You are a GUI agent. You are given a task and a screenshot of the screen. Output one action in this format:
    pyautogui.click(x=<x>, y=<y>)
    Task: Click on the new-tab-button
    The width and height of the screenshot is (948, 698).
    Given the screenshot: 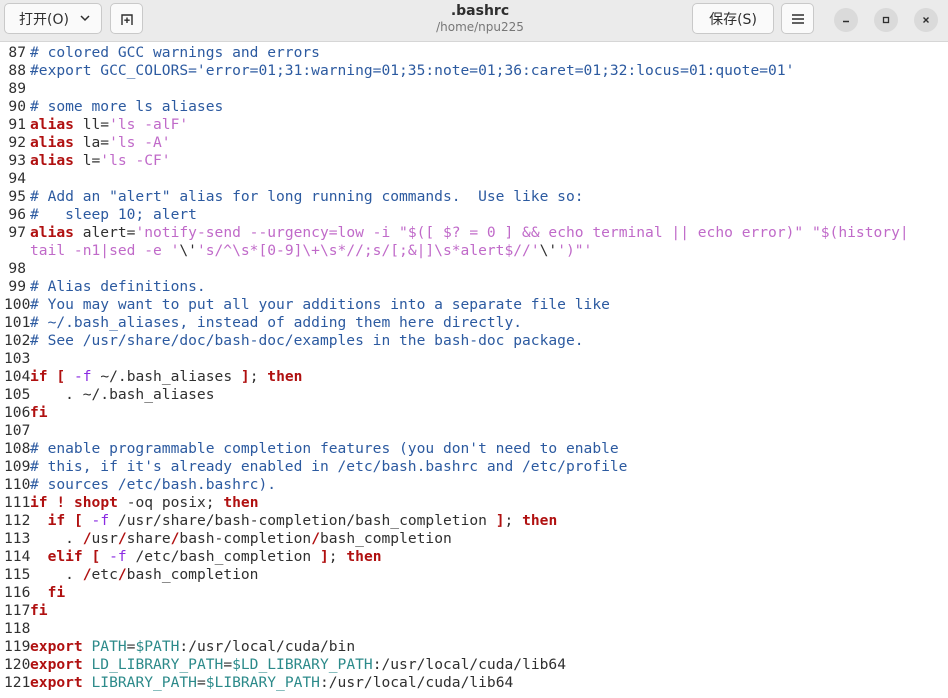 What is the action you would take?
    pyautogui.click(x=126, y=18)
    